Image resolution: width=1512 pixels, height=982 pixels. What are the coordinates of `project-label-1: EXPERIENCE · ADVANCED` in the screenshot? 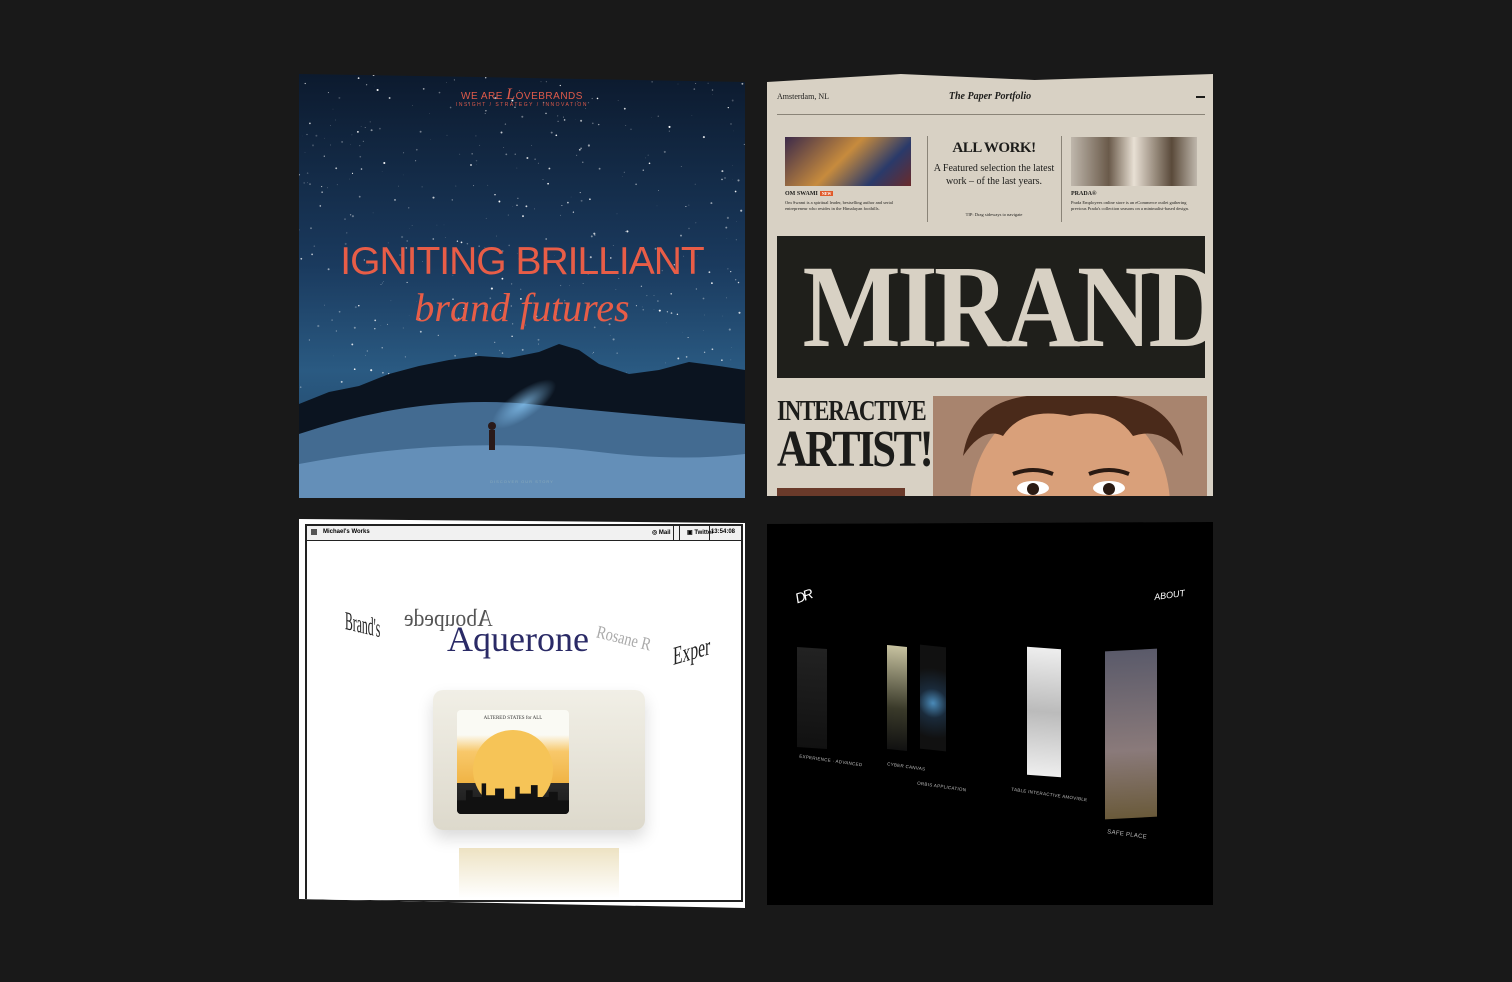 It's located at (830, 760).